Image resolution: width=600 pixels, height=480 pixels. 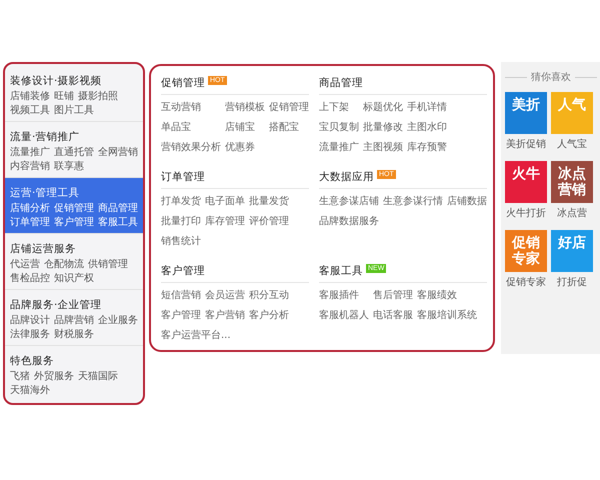 What do you see at coordinates (30, 110) in the screenshot?
I see `menu-link: 视频工具` at bounding box center [30, 110].